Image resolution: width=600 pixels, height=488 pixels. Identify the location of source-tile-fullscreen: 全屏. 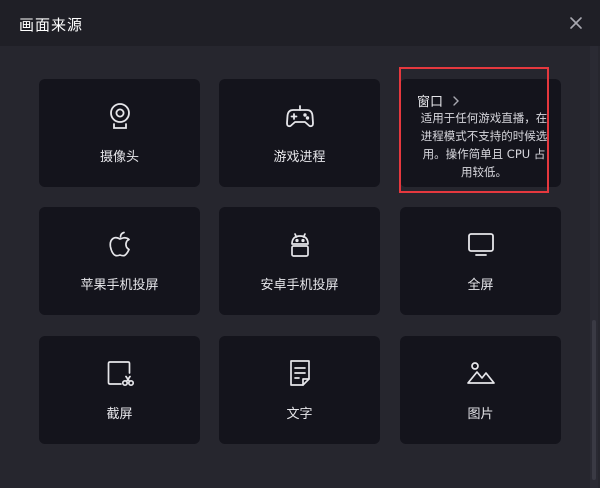
(480, 261).